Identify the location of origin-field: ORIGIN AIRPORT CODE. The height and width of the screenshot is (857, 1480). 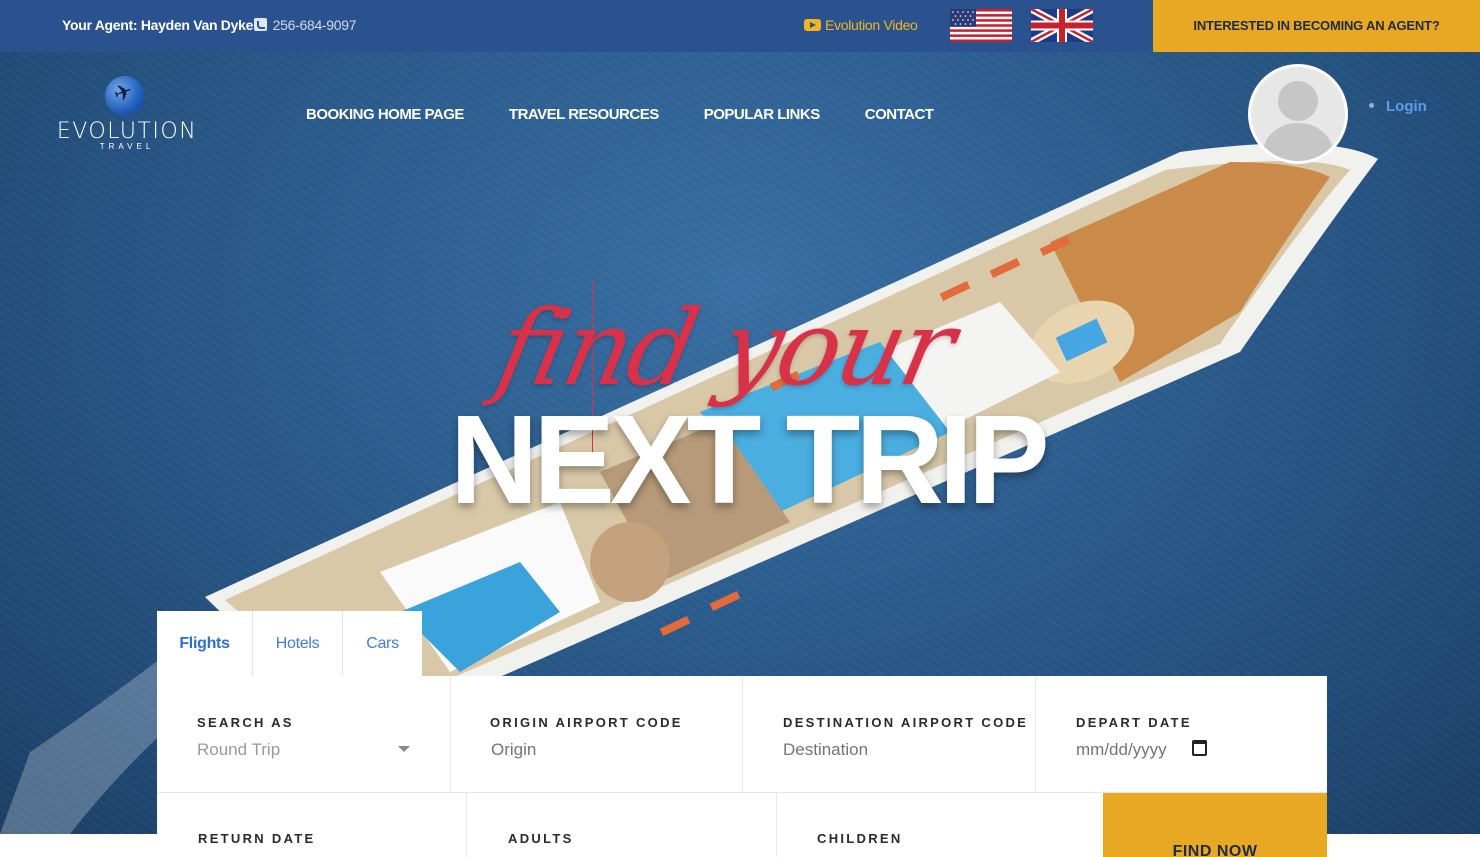
(597, 734).